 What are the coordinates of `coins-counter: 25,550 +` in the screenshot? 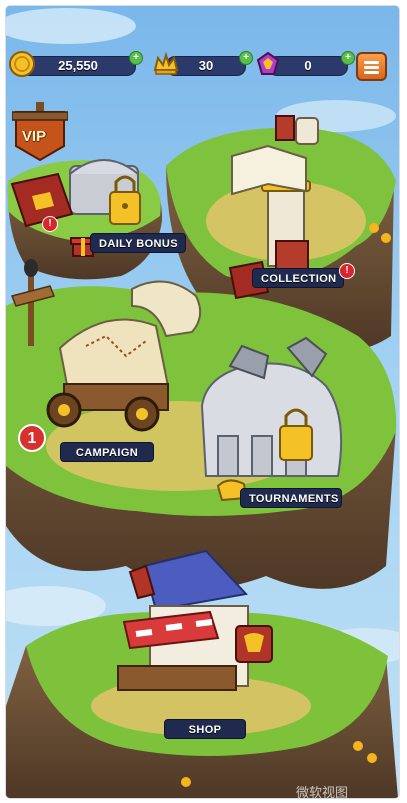 It's located at (81, 63).